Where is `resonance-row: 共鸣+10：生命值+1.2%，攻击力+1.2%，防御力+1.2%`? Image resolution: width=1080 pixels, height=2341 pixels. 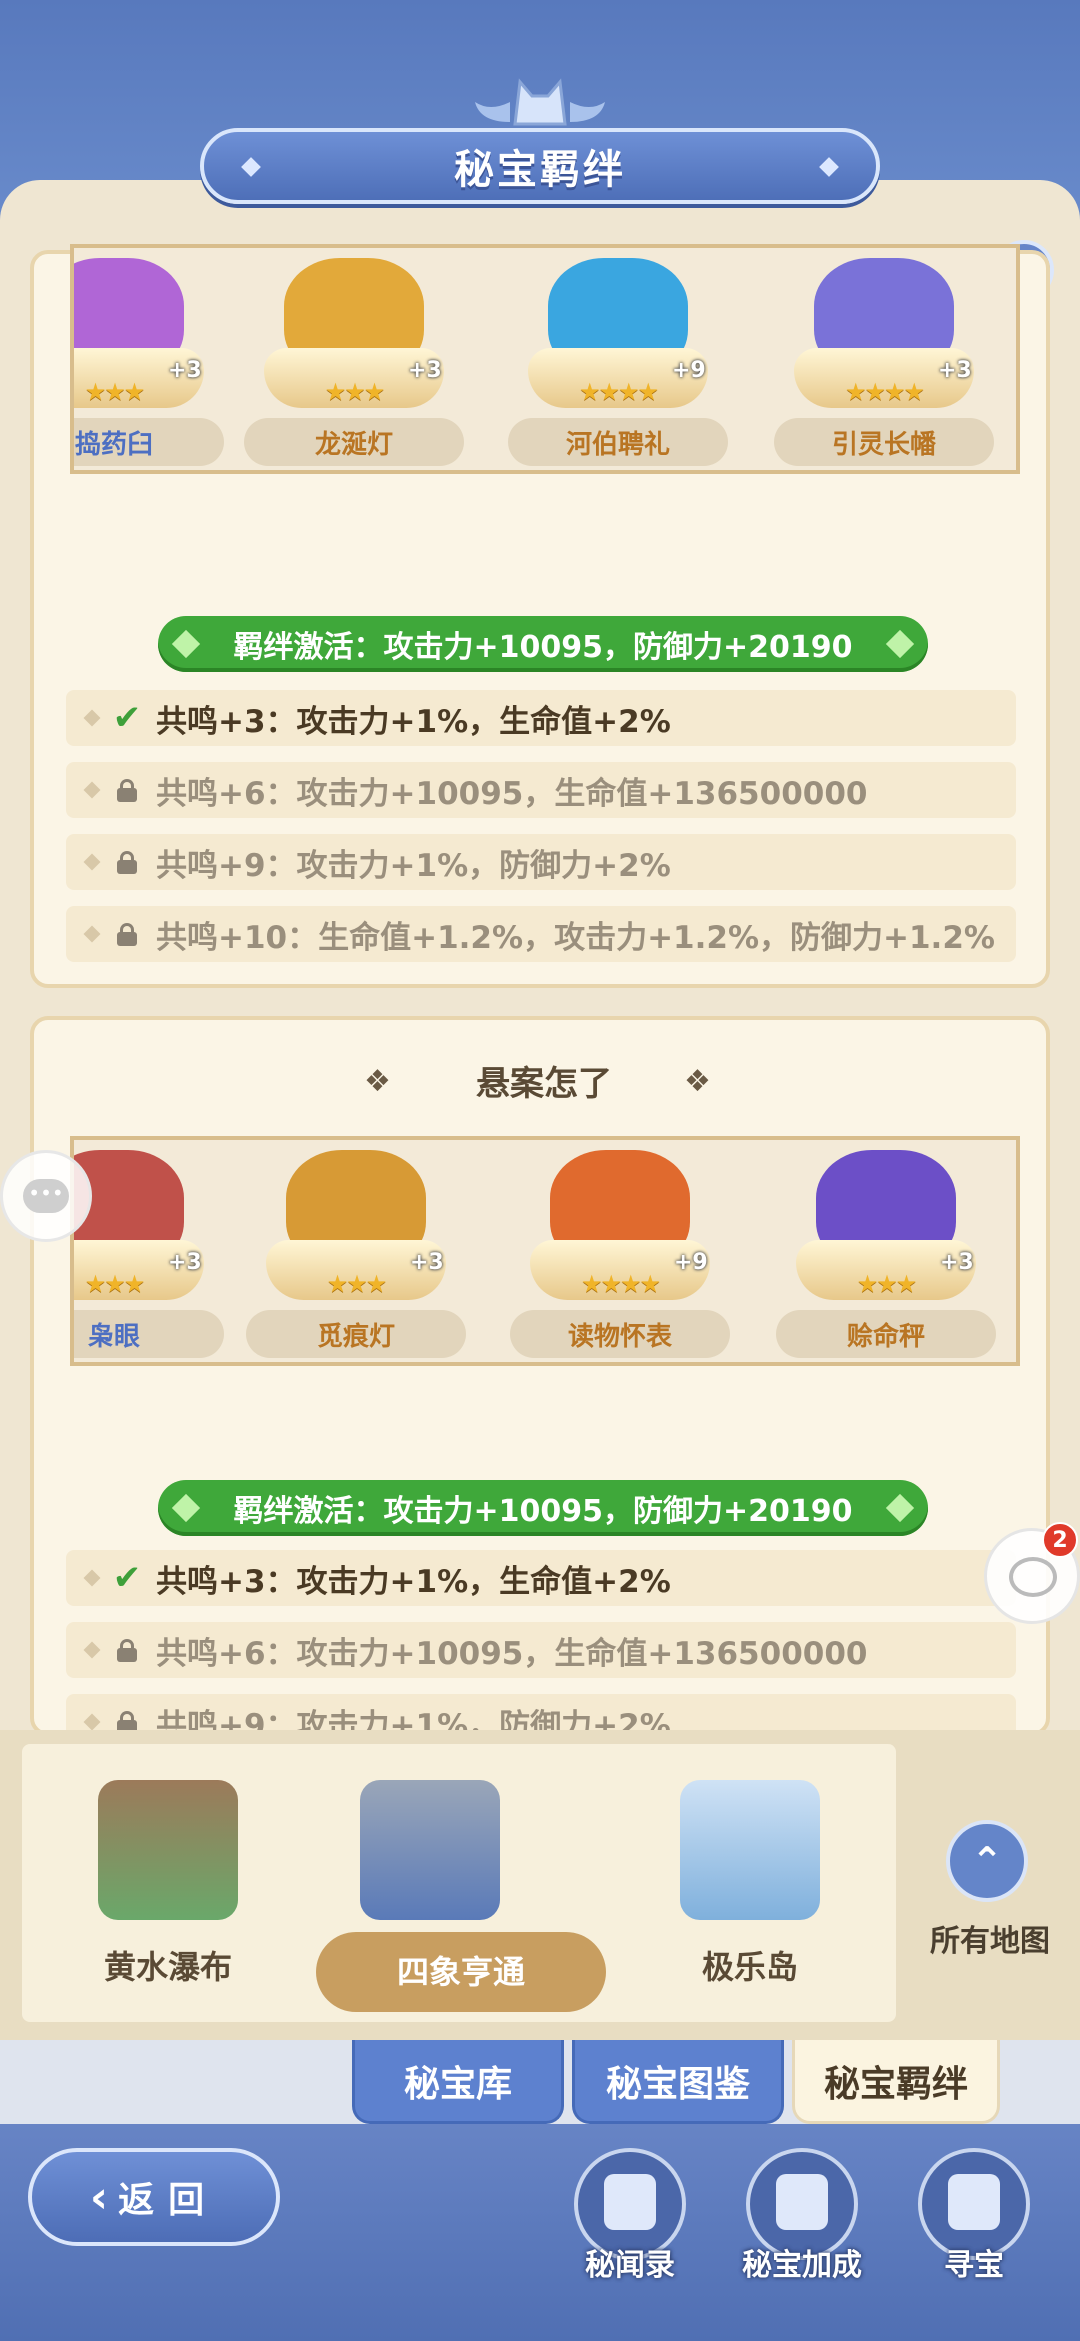 resonance-row: 共鸣+10：生命值+1.2%，攻击力+1.2%，防御力+1.2% is located at coordinates (541, 934).